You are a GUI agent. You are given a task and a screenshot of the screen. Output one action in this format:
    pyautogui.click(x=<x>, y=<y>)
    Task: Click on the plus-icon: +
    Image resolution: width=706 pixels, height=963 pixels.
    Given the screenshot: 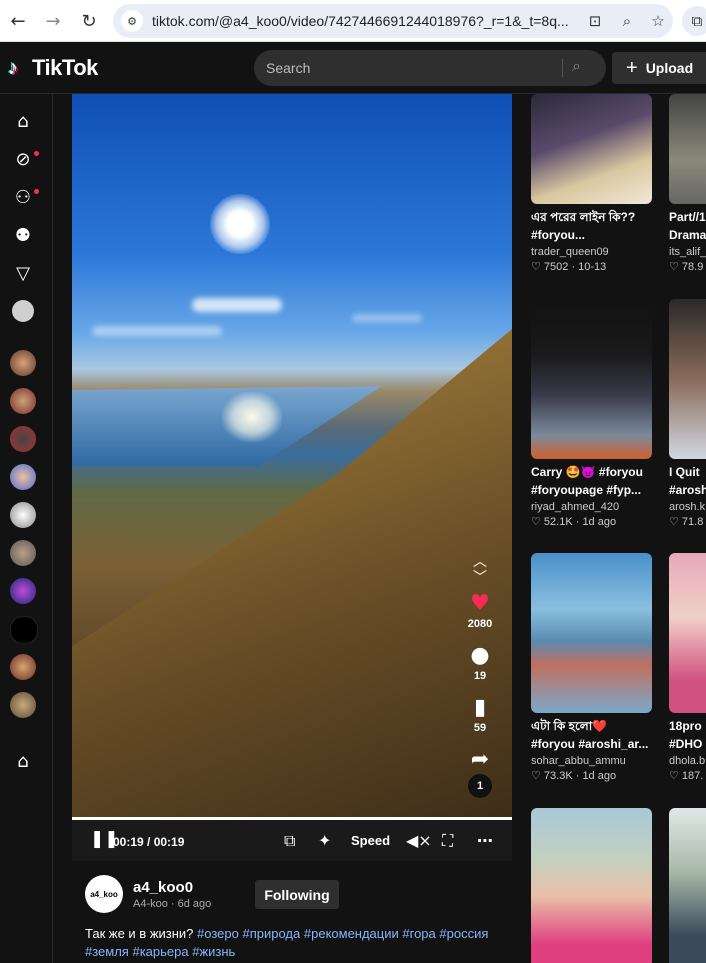 What is the action you would take?
    pyautogui.click(x=632, y=67)
    